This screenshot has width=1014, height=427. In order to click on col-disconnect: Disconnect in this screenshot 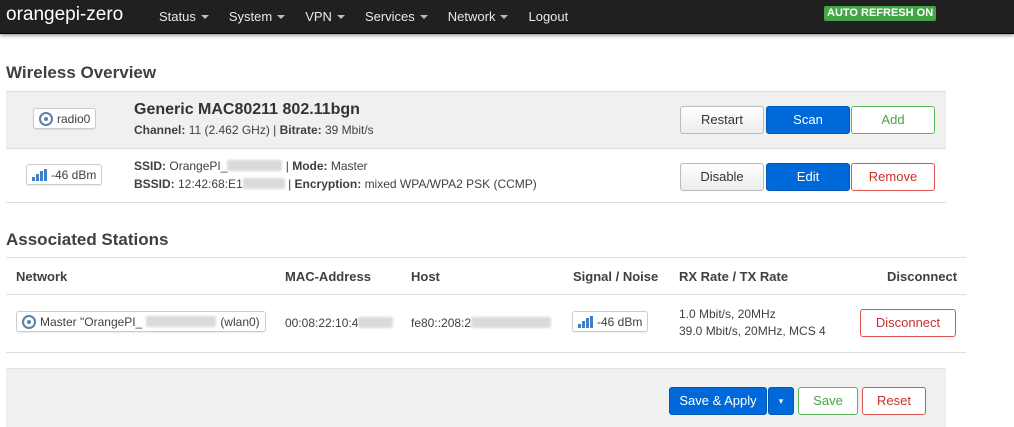, I will do `click(922, 276)`.